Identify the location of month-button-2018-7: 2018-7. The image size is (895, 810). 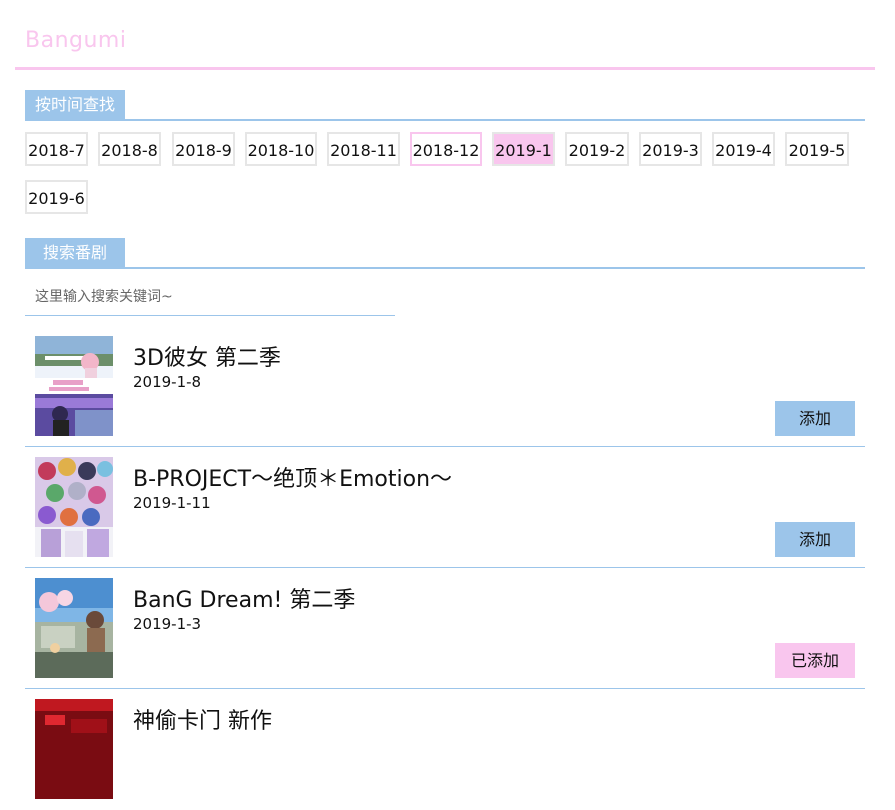
(56, 149).